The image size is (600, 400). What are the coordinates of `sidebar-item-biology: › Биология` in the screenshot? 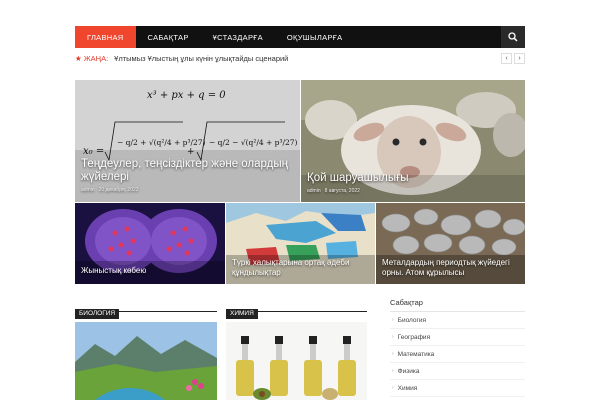 It's located at (457, 320).